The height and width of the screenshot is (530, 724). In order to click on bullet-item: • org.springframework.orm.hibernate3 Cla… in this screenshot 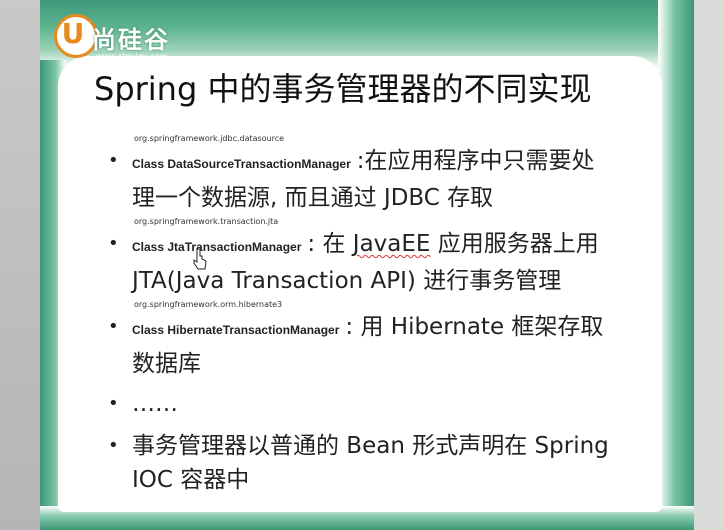, I will do `click(390, 340)`.